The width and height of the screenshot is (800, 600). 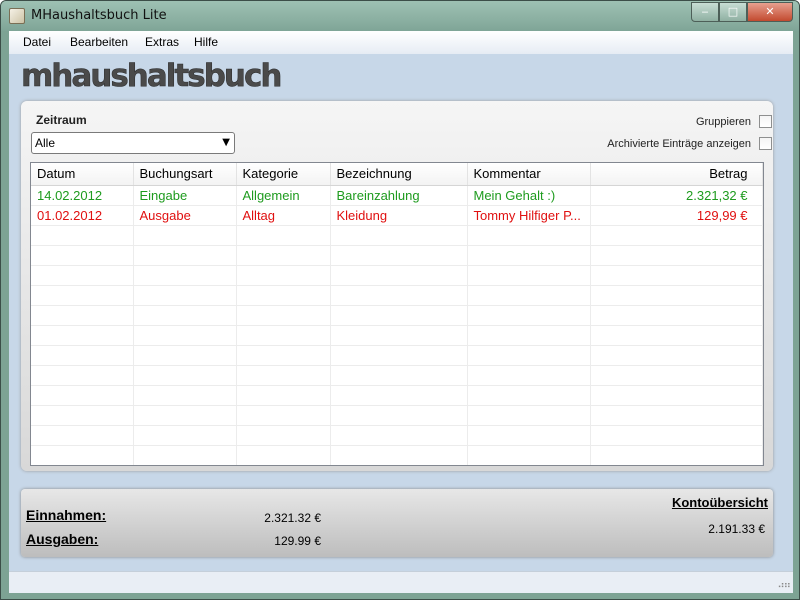 What do you see at coordinates (297, 541) in the screenshot?
I see `ausgaben-value: 129.99 €` at bounding box center [297, 541].